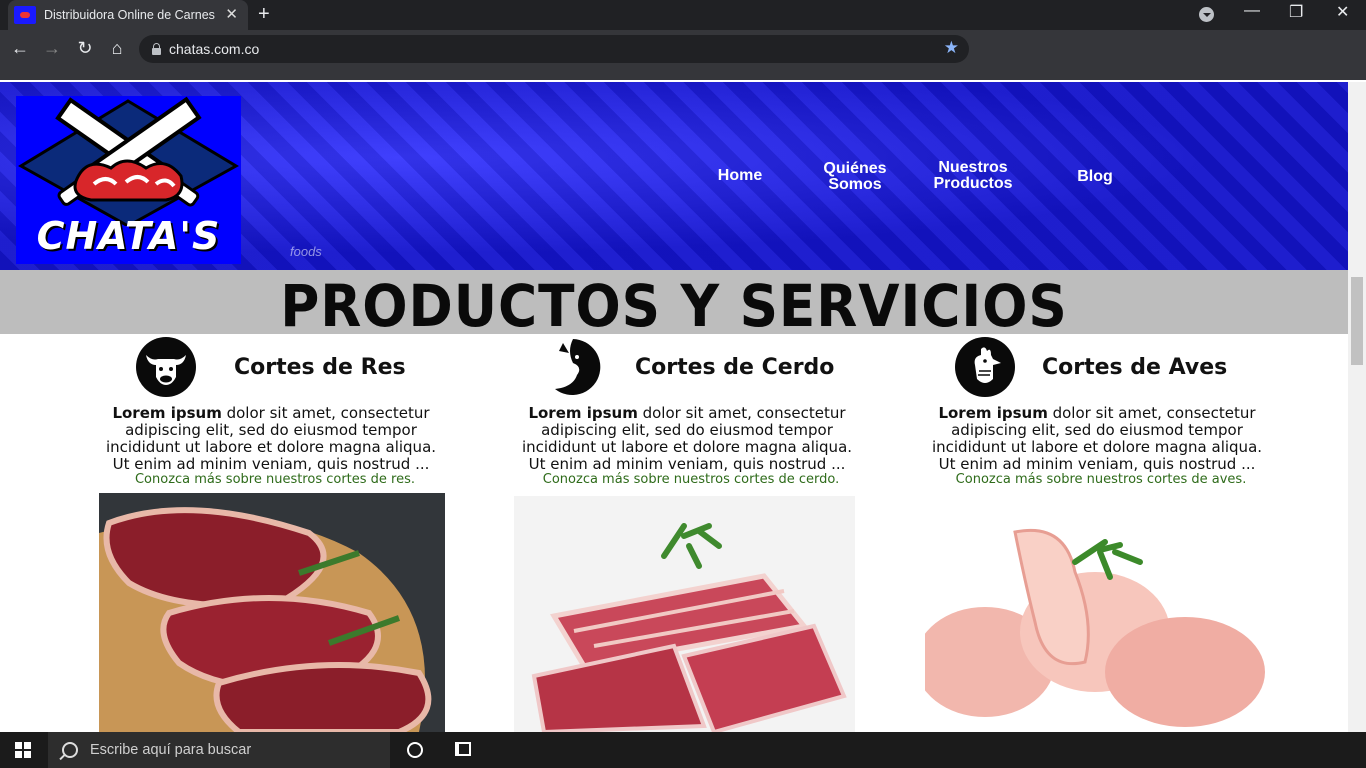 This screenshot has width=1366, height=768. Describe the element at coordinates (1095, 622) in the screenshot. I see `chicken-drumsticks-image` at that location.